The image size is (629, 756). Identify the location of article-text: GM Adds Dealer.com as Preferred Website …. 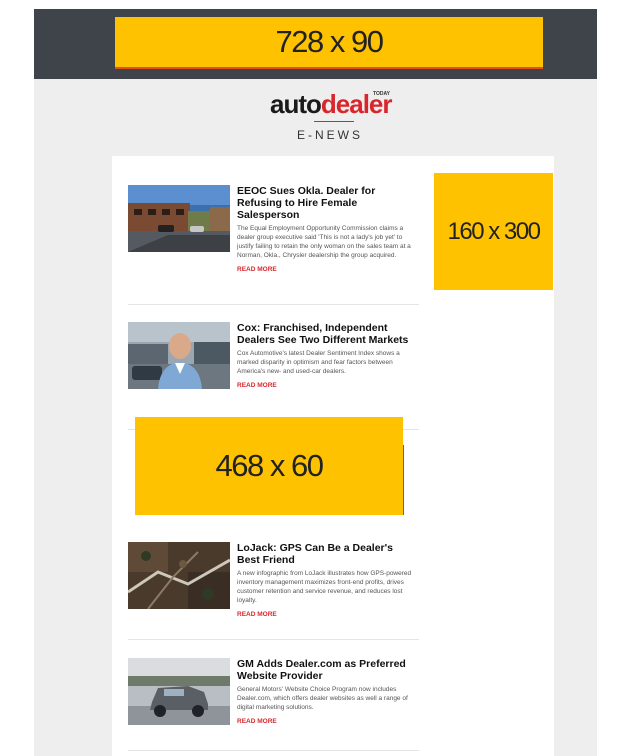
(327, 691).